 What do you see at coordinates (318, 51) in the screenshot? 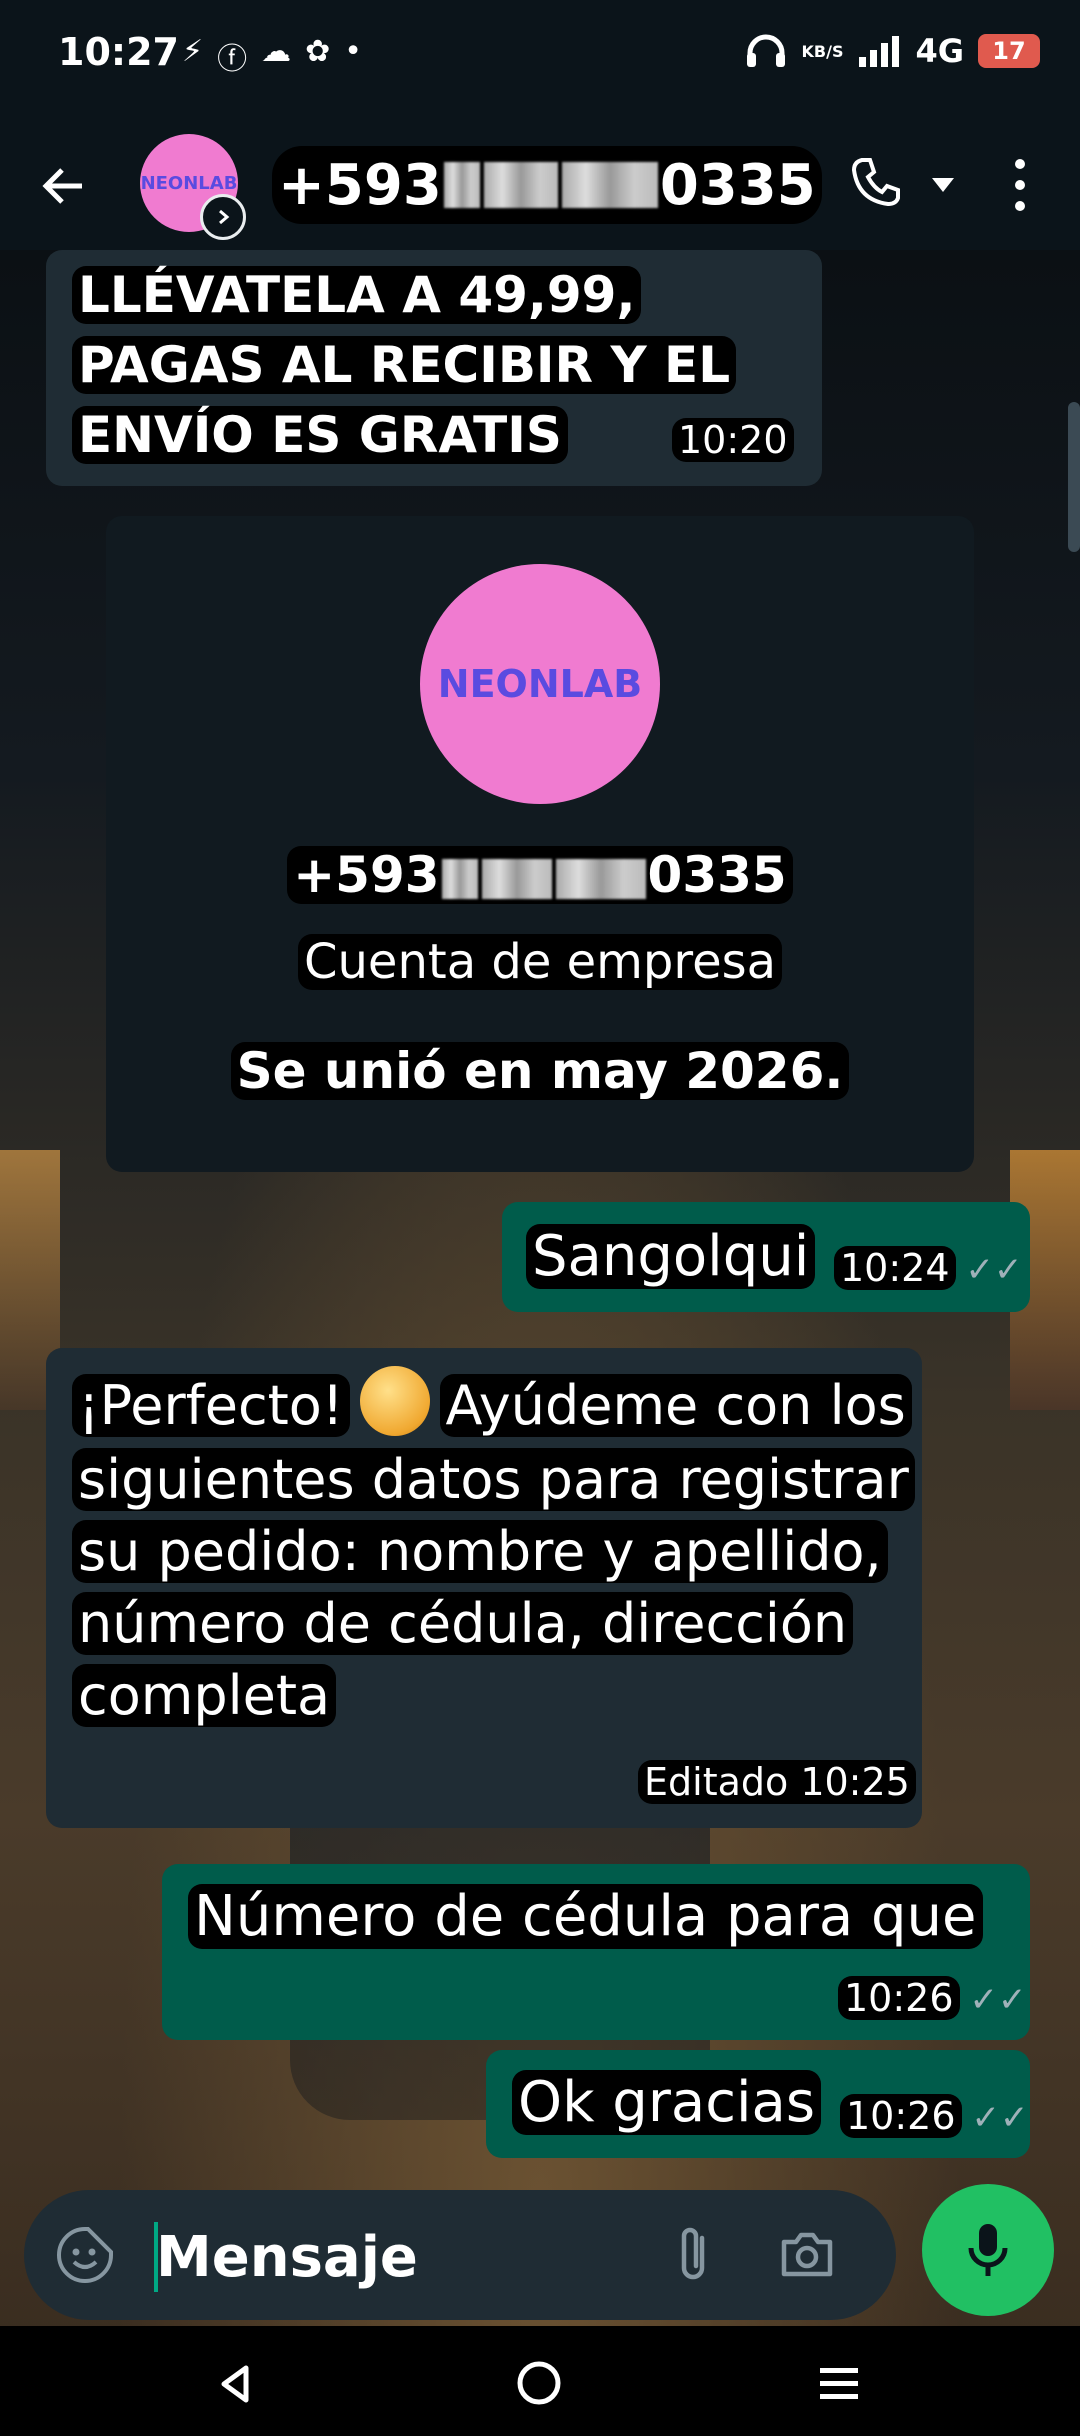
I see `app-icon: ✿` at bounding box center [318, 51].